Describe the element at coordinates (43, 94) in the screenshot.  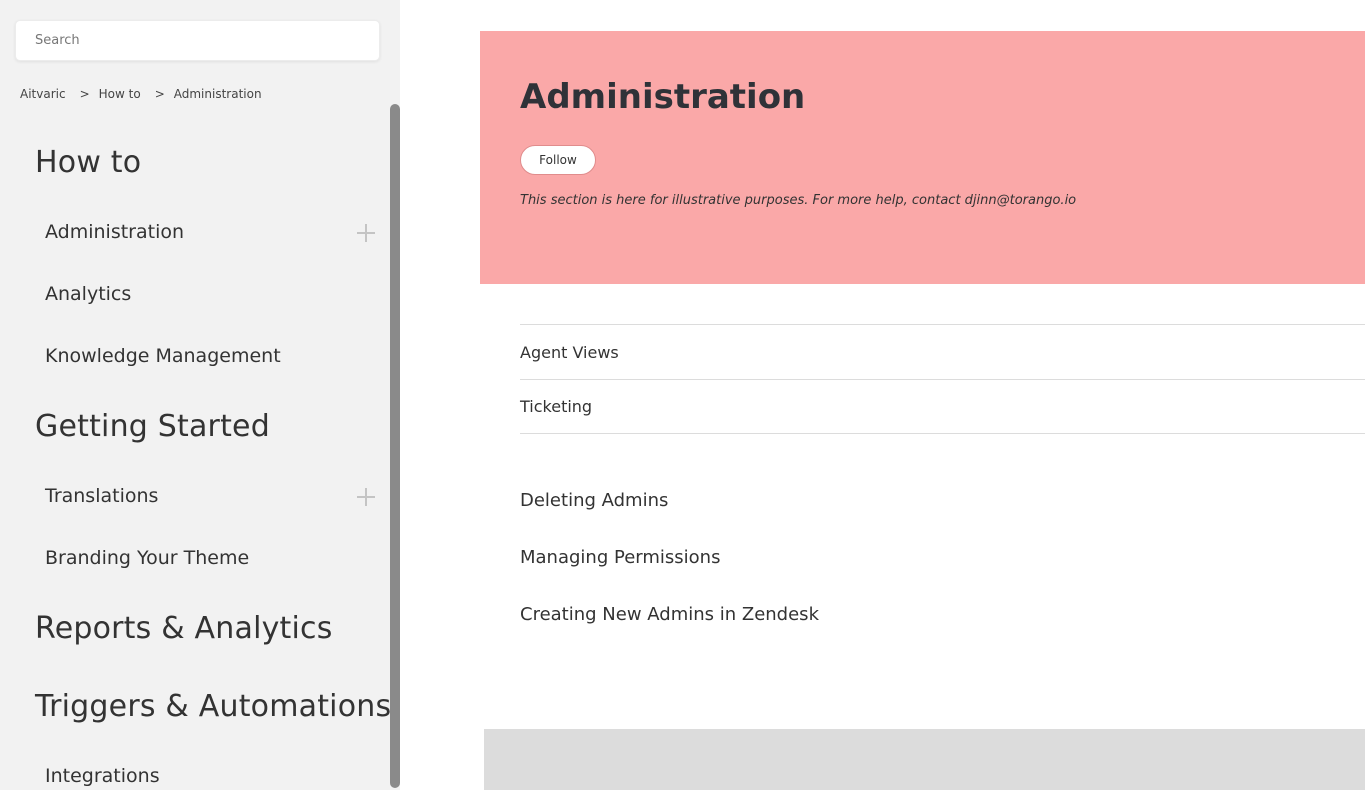
I see `breadcrumb-item-aitvaric: Aitvaric` at that location.